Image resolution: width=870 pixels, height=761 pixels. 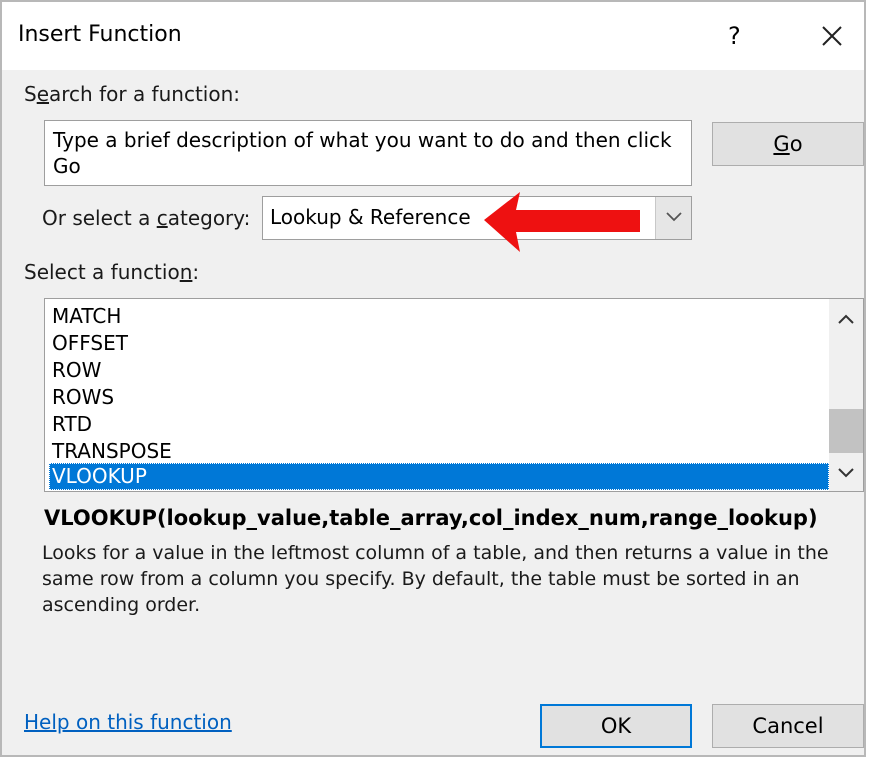 I want to click on list-item-selected: VLOOKUP, so click(x=439, y=476).